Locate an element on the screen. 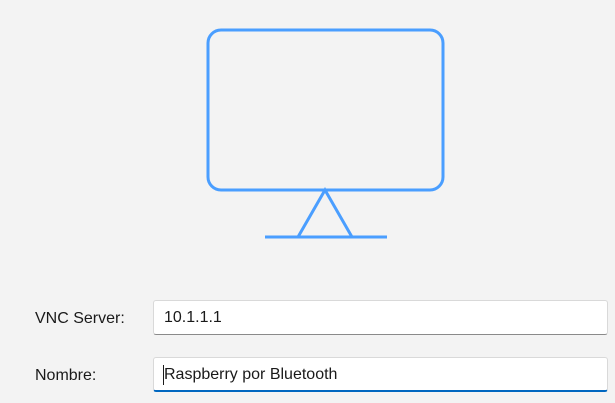 The image size is (615, 403). monitor-stand is located at coordinates (325, 212).